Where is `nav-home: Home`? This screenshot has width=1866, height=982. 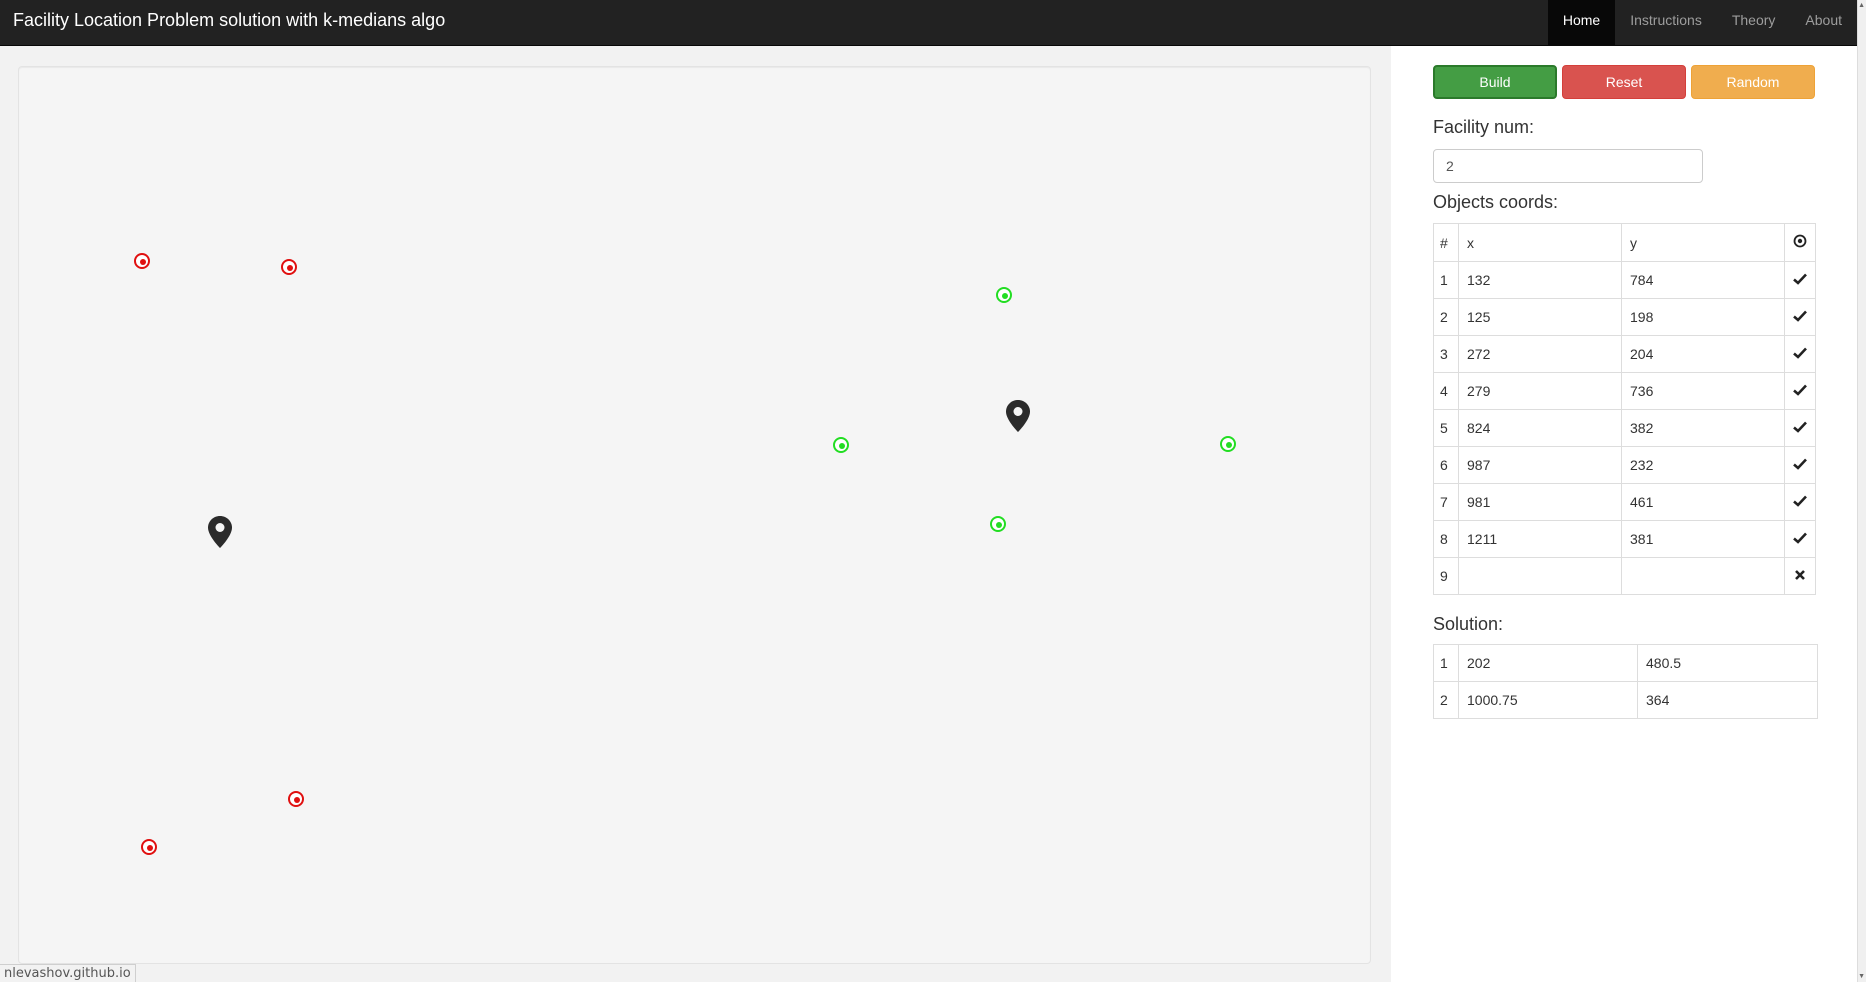 nav-home: Home is located at coordinates (1581, 23).